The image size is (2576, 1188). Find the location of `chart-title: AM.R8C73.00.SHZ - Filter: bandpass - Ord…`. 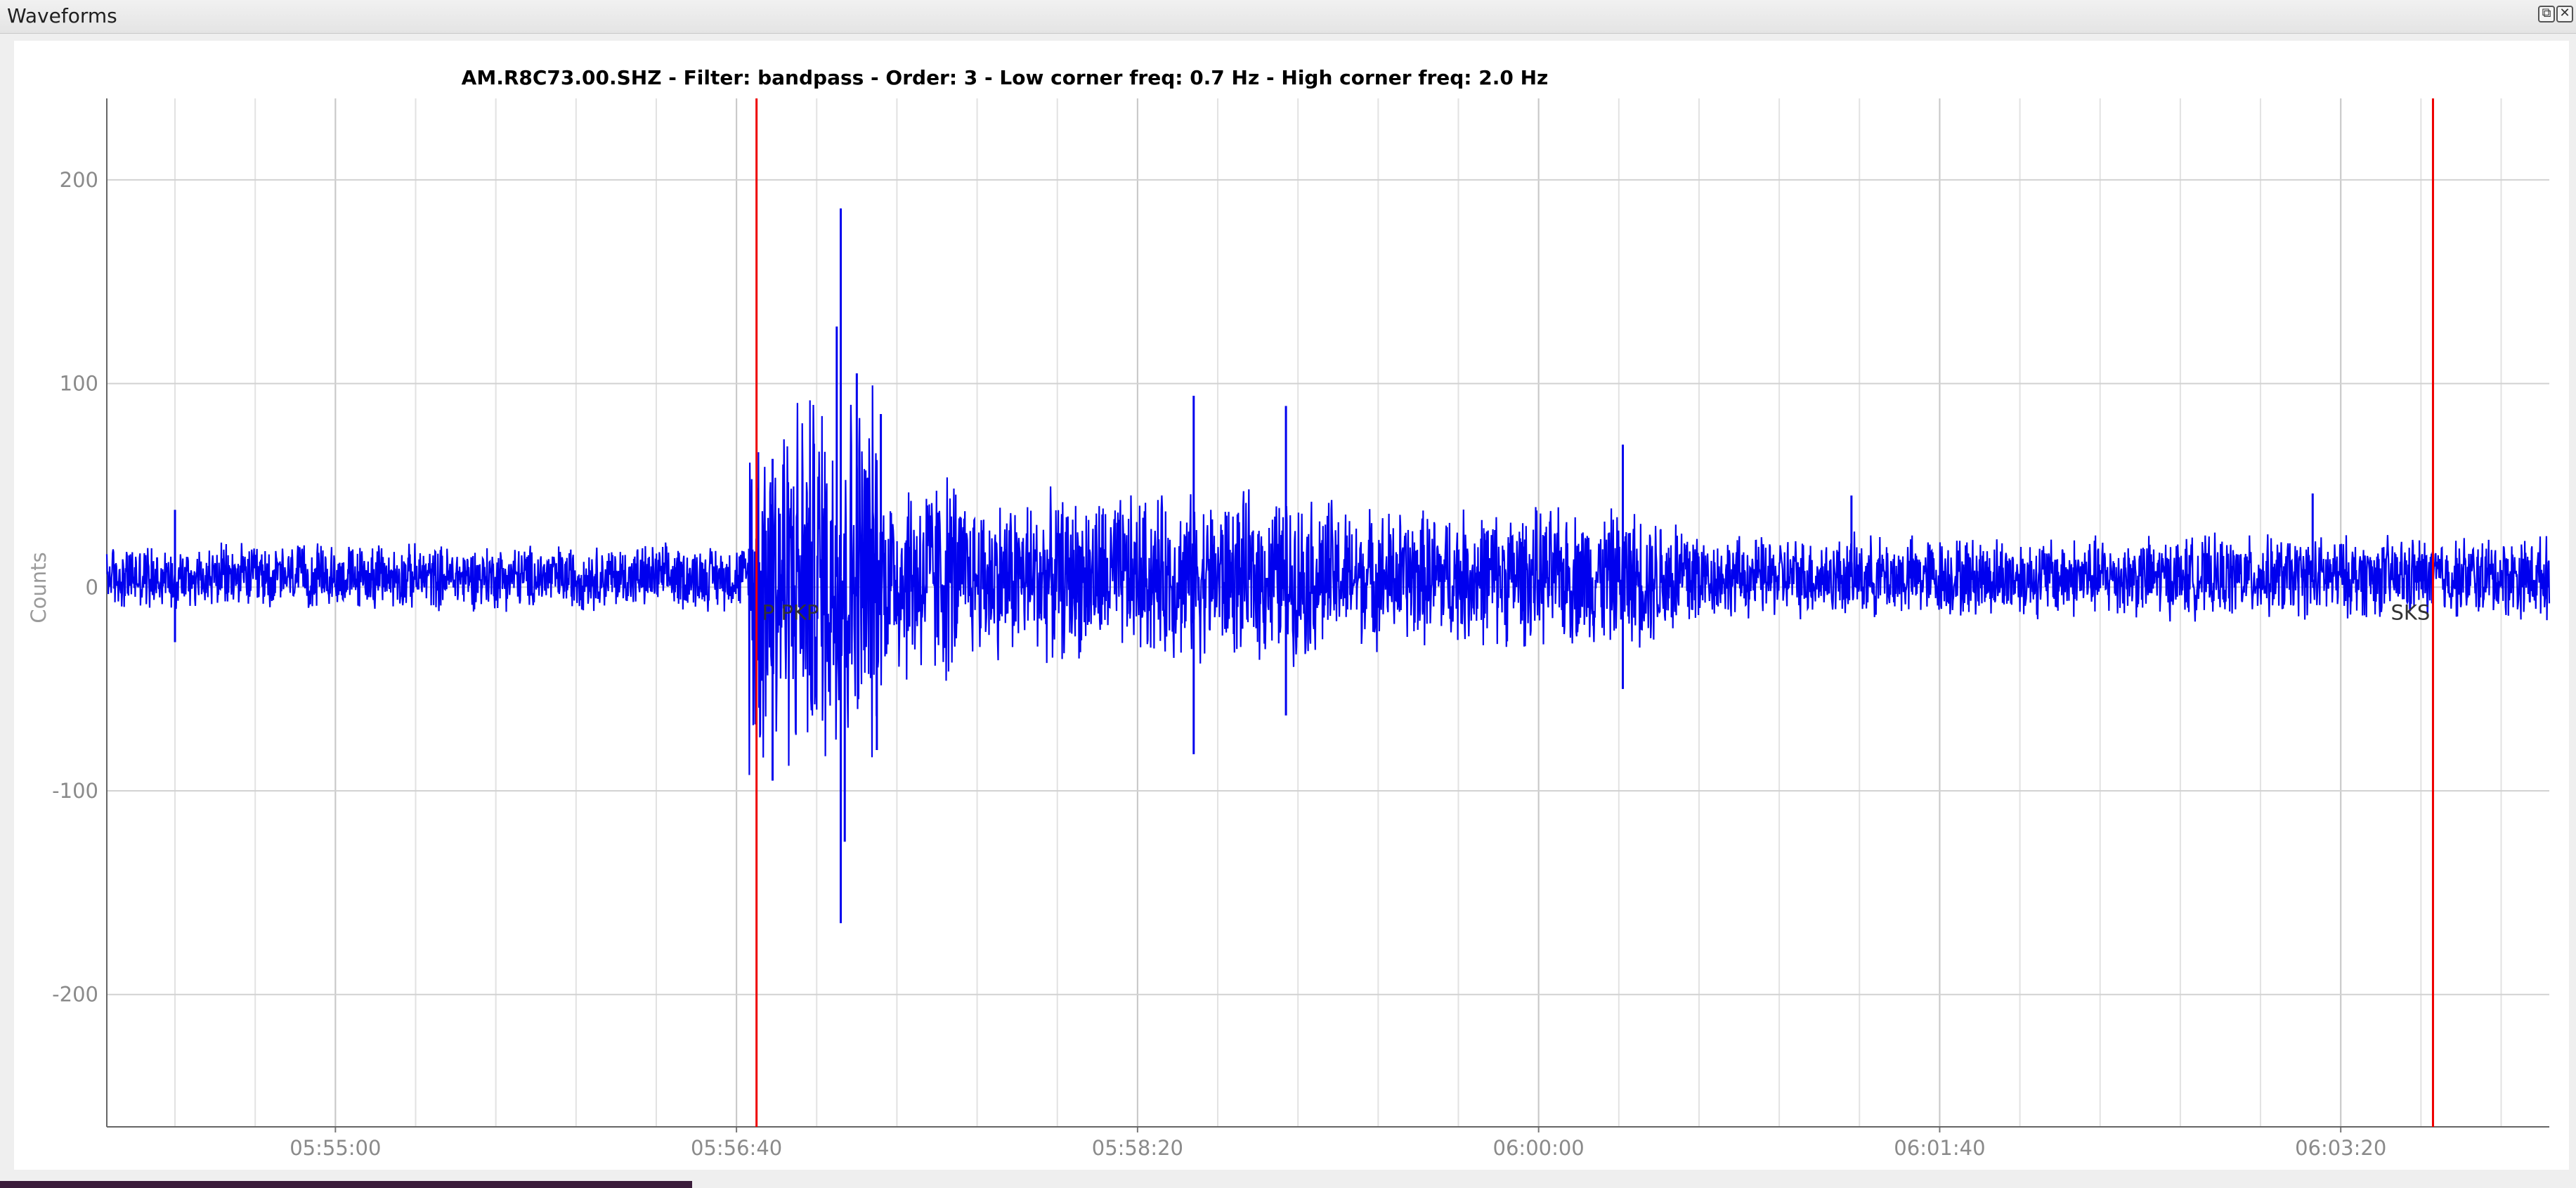

chart-title: AM.R8C73.00.SHZ - Filter: bandpass - Ord… is located at coordinates (1005, 77).